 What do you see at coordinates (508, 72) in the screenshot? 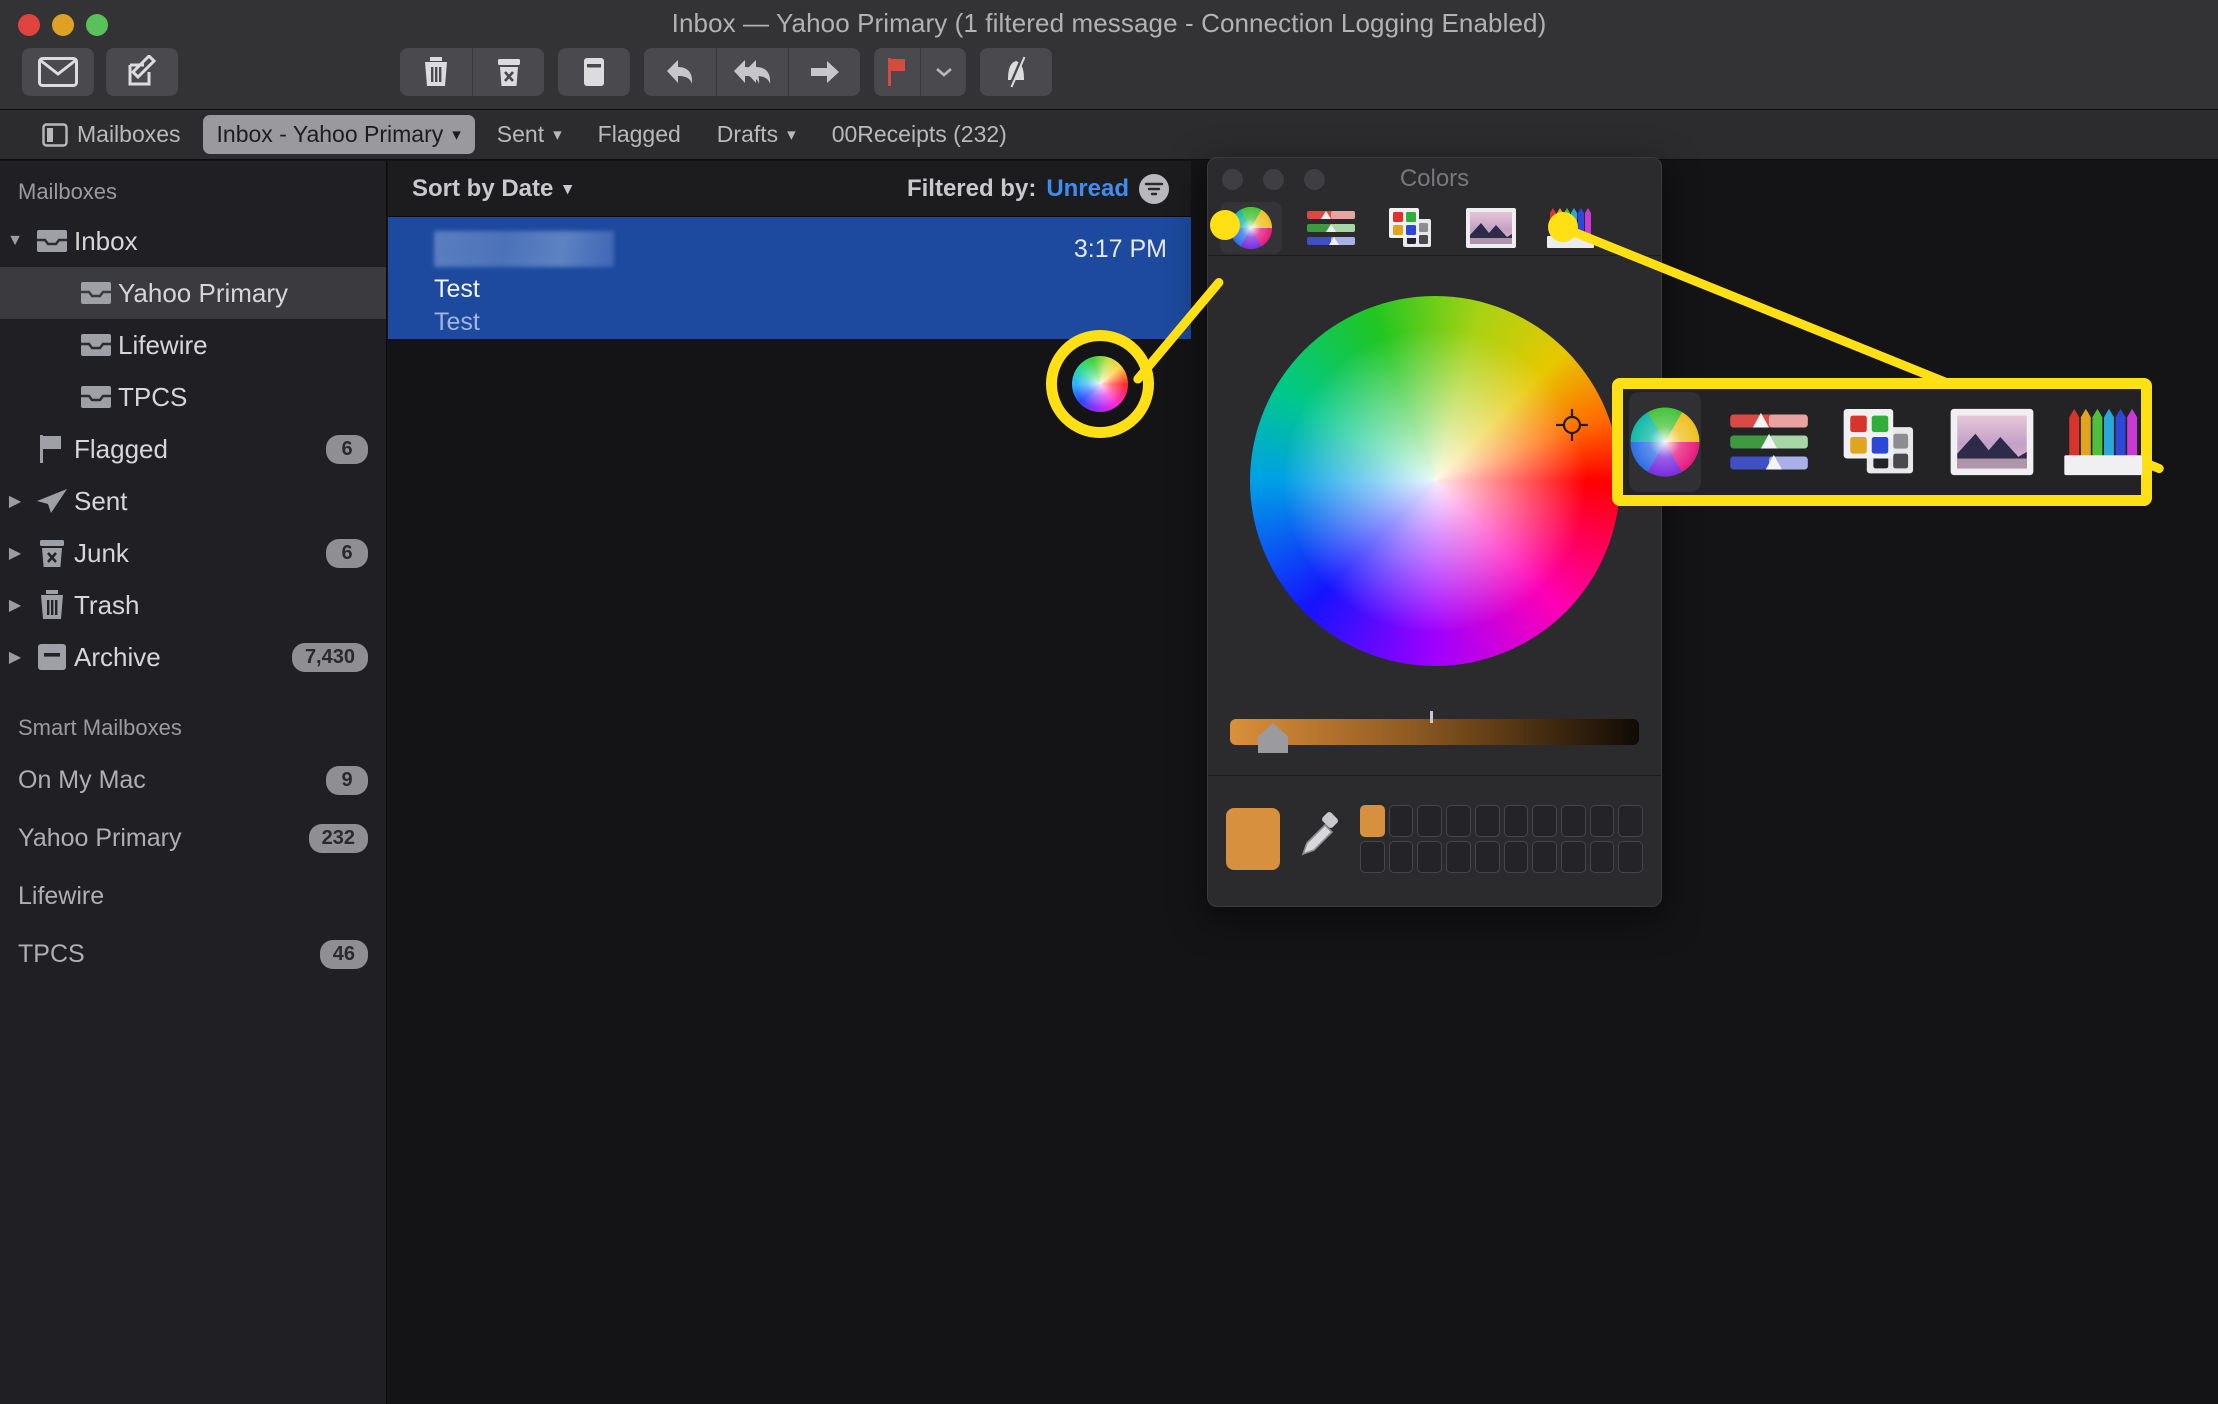
I see `junk-button` at bounding box center [508, 72].